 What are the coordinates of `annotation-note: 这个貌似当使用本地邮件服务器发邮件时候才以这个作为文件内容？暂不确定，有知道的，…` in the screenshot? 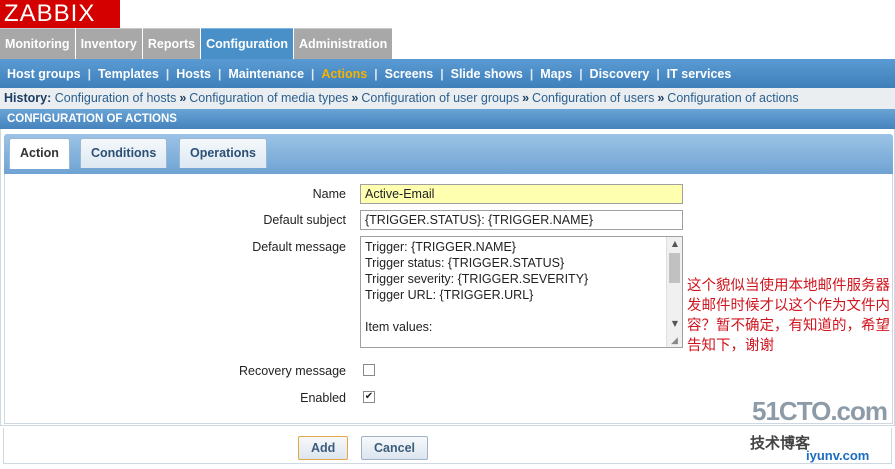 It's located at (788, 316).